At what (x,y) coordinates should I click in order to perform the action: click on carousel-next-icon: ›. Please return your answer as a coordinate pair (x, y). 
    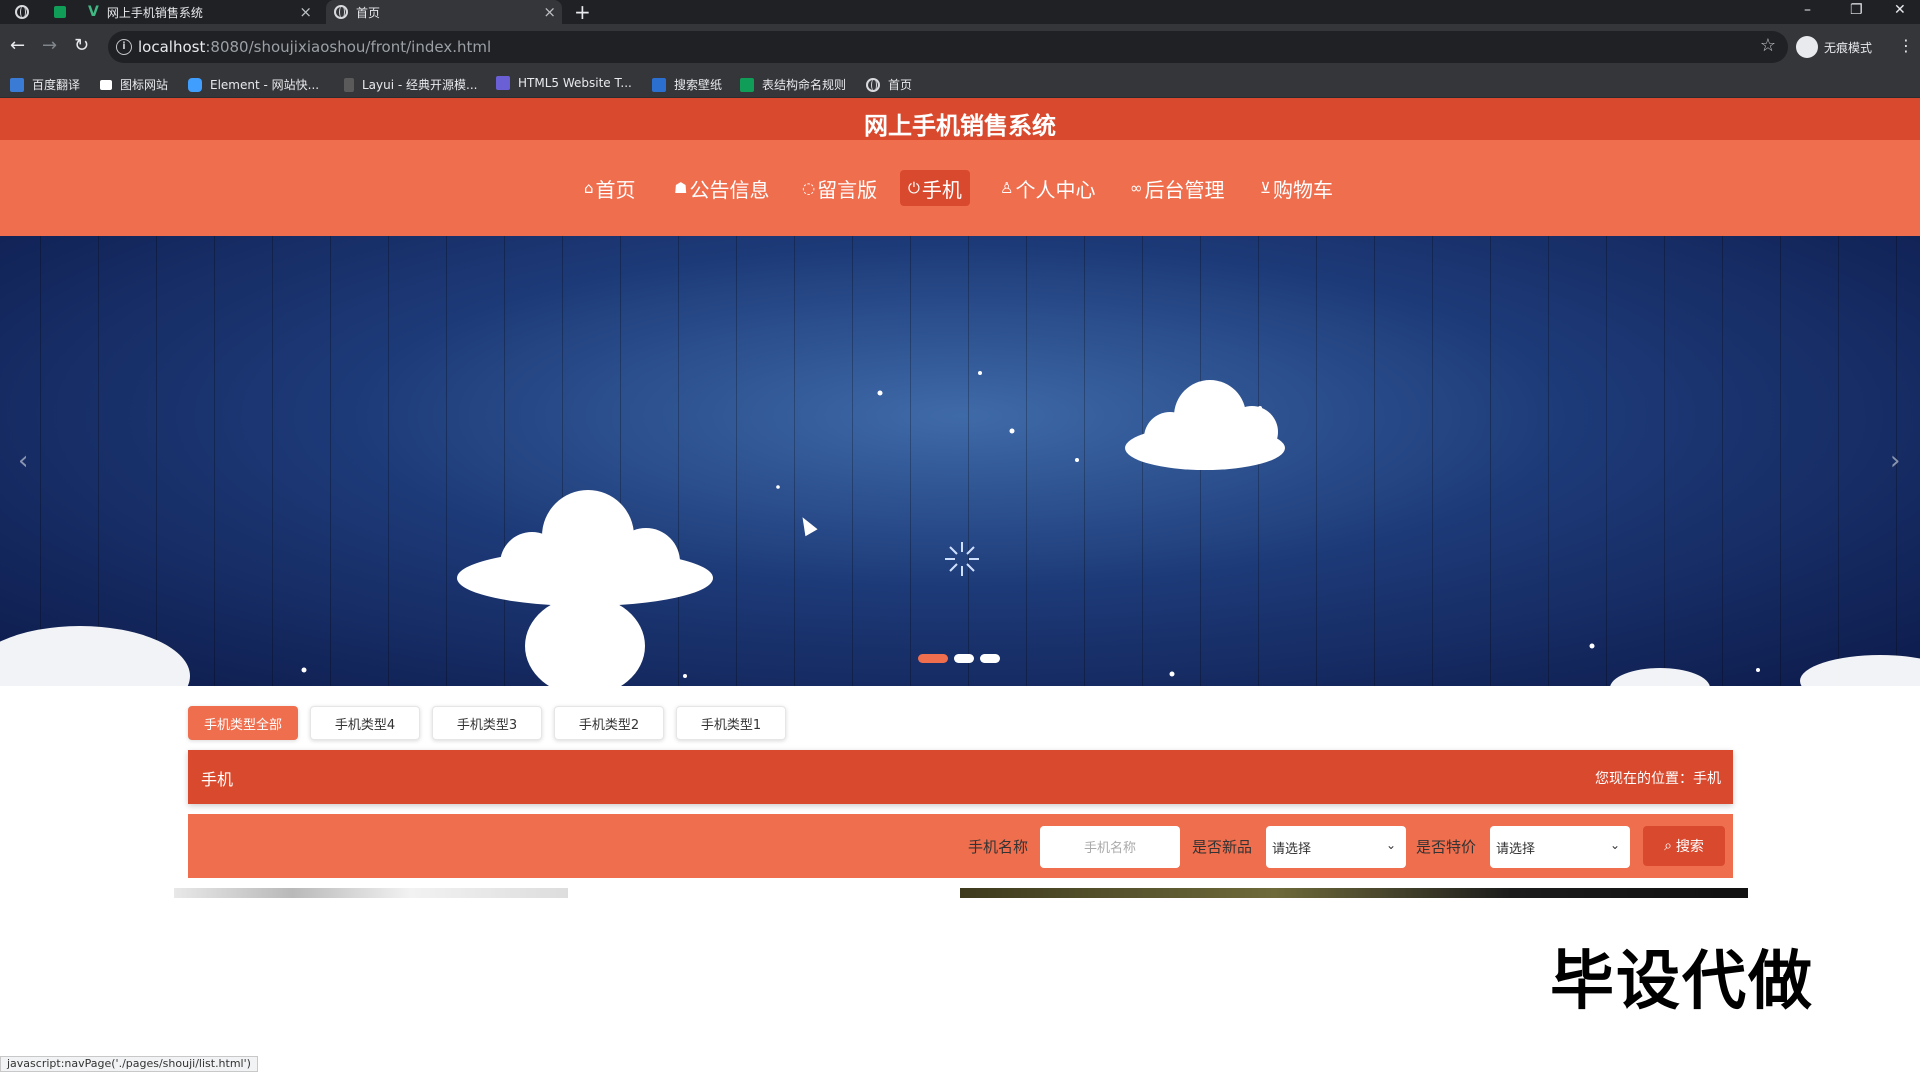
    Looking at the image, I should click on (1895, 461).